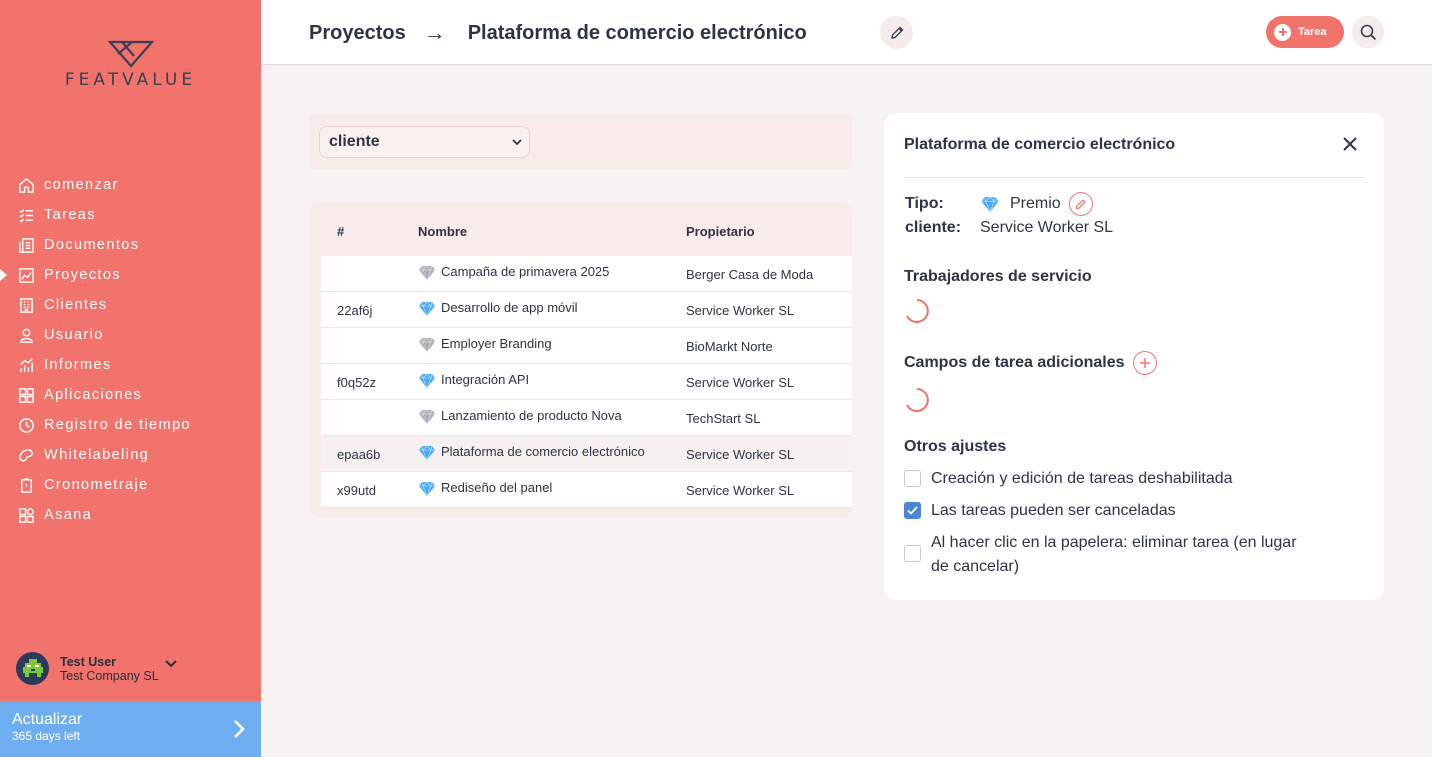  I want to click on sidebar-item-informes: Informes, so click(130, 365).